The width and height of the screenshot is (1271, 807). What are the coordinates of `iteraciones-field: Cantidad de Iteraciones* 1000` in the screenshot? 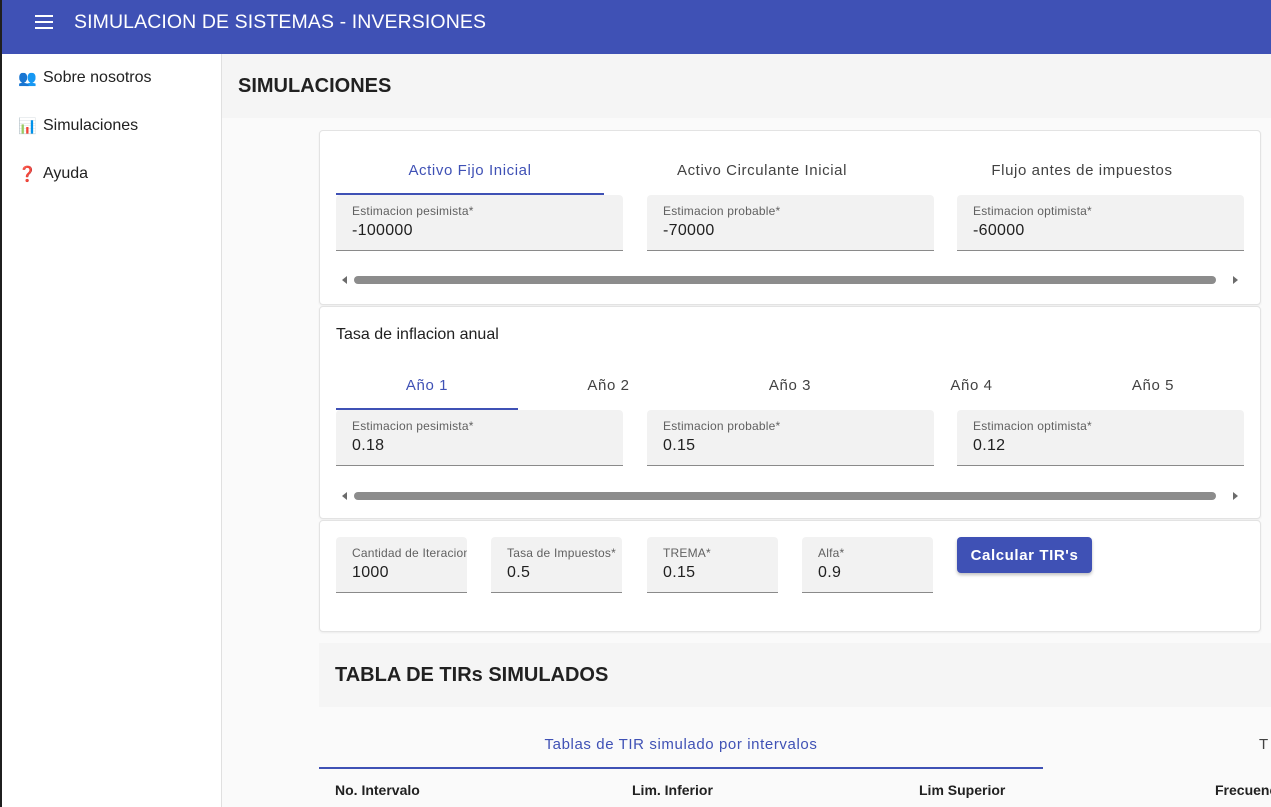 It's located at (401, 565).